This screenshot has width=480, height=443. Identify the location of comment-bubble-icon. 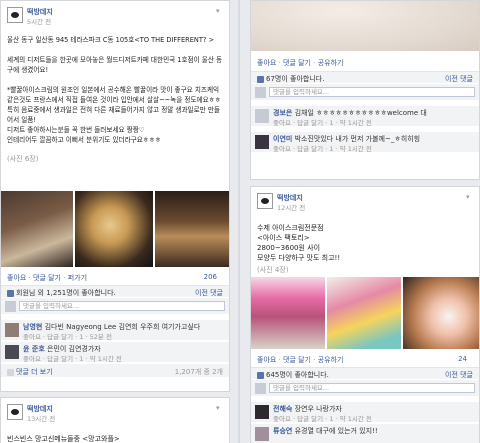
(10, 372).